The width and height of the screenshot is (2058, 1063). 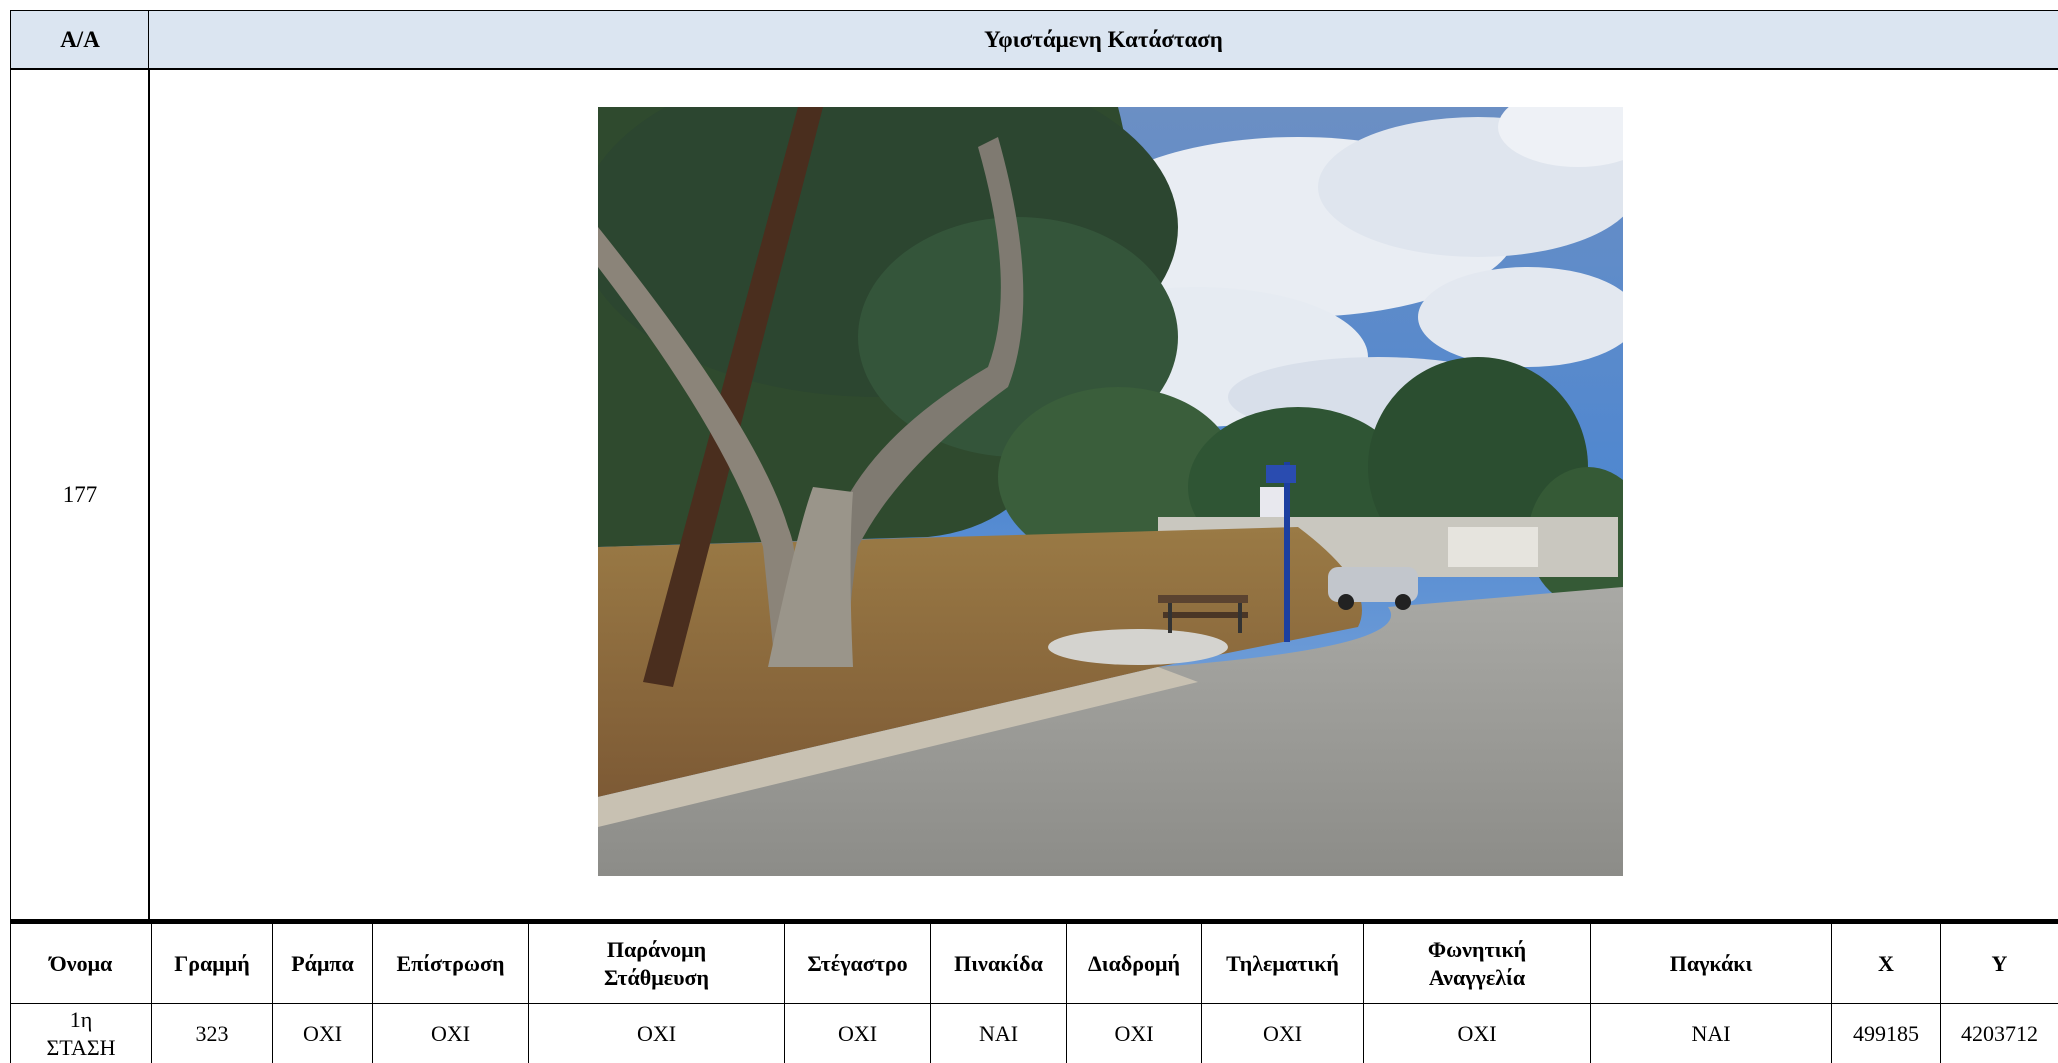 I want to click on col-header-shelter: Στέγαστρο, so click(x=858, y=964).